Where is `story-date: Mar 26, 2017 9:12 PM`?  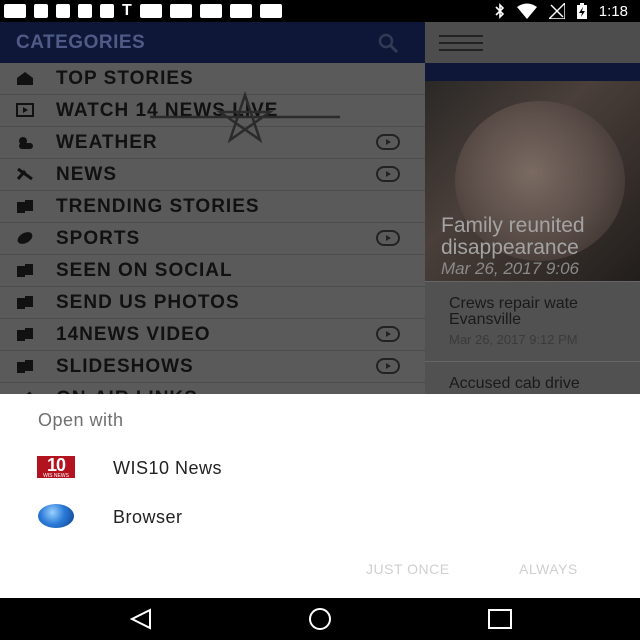 story-date: Mar 26, 2017 9:12 PM is located at coordinates (513, 339).